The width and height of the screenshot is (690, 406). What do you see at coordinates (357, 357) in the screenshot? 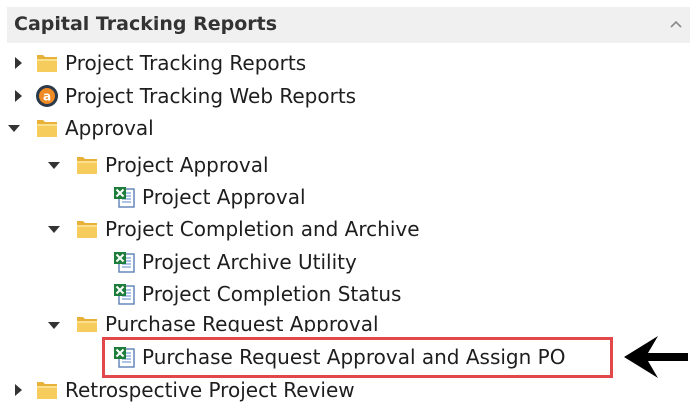
I see `highlight-box` at bounding box center [357, 357].